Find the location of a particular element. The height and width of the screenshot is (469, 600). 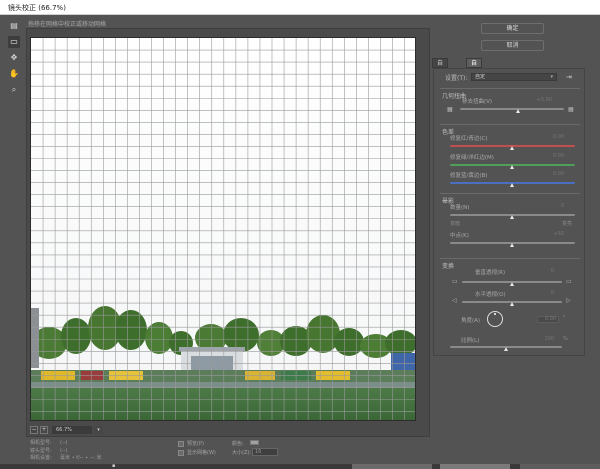

grid-color-label: 颜色: is located at coordinates (238, 444).